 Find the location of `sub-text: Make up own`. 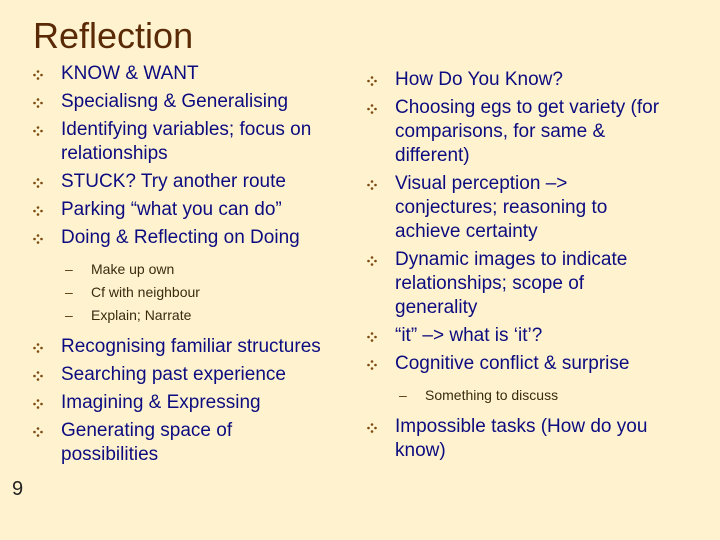

sub-text: Make up own is located at coordinates (133, 269).